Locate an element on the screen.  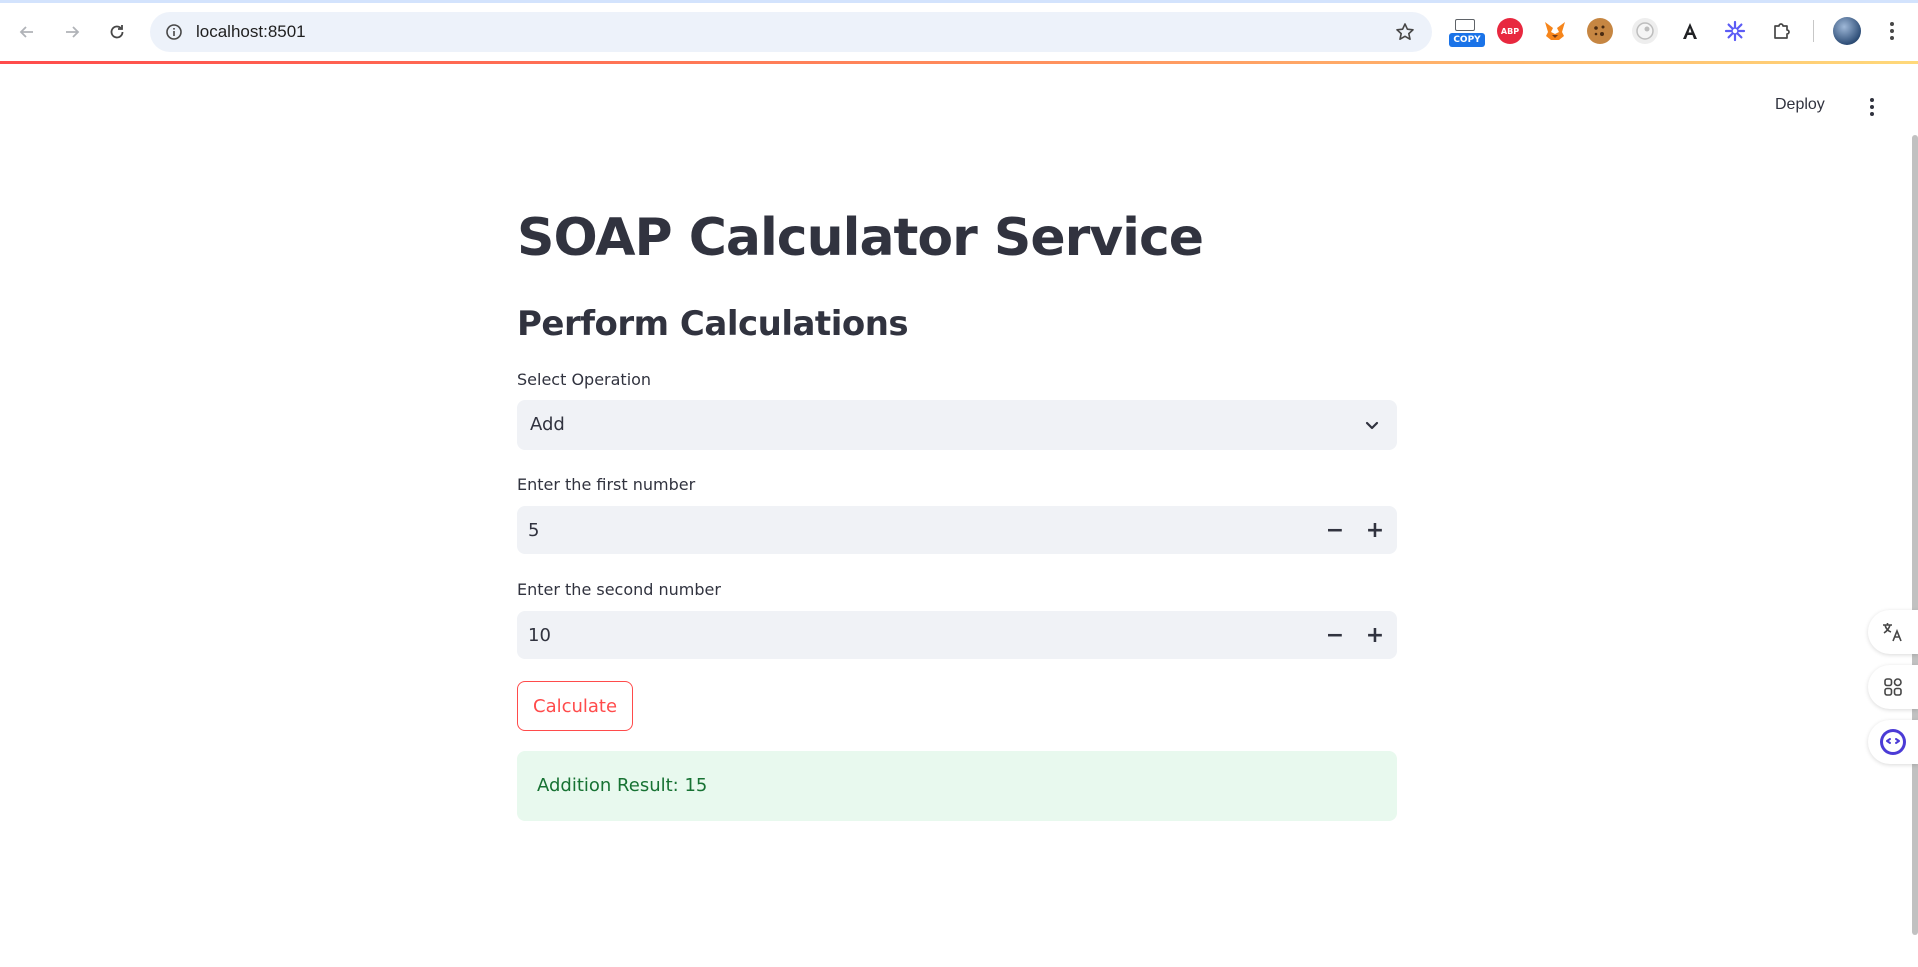
puzzle-icon is located at coordinates (1782, 31).